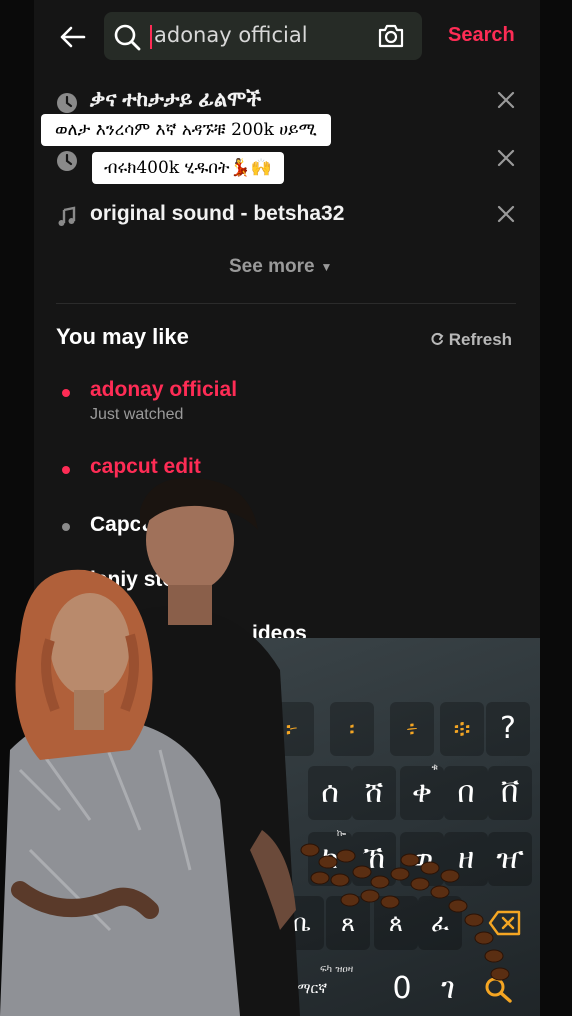  I want to click on text-caret, so click(151, 37).